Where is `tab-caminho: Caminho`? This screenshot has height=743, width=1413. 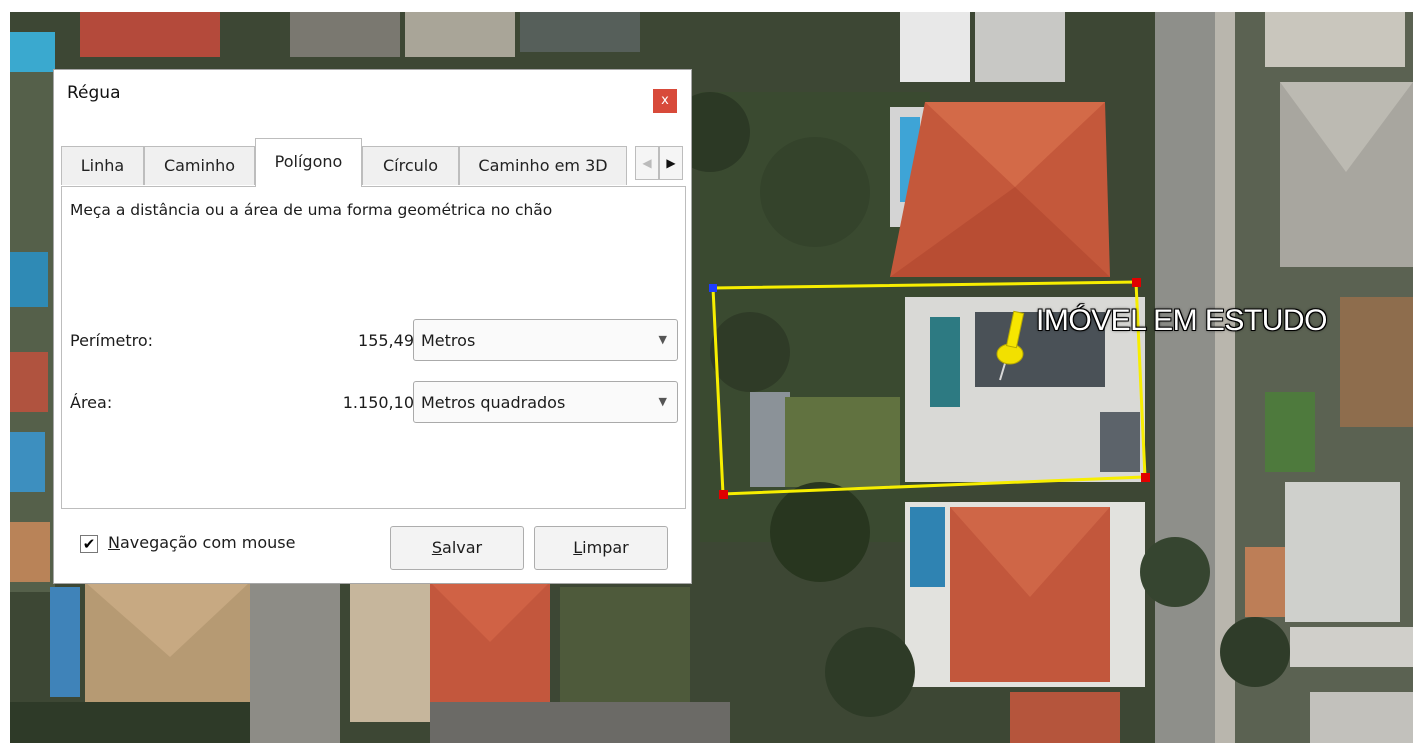
tab-caminho: Caminho is located at coordinates (199, 165).